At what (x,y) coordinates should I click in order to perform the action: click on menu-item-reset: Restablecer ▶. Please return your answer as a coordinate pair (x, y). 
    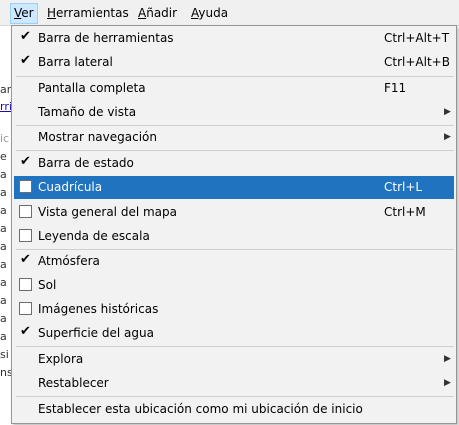
    Looking at the image, I should click on (234, 383).